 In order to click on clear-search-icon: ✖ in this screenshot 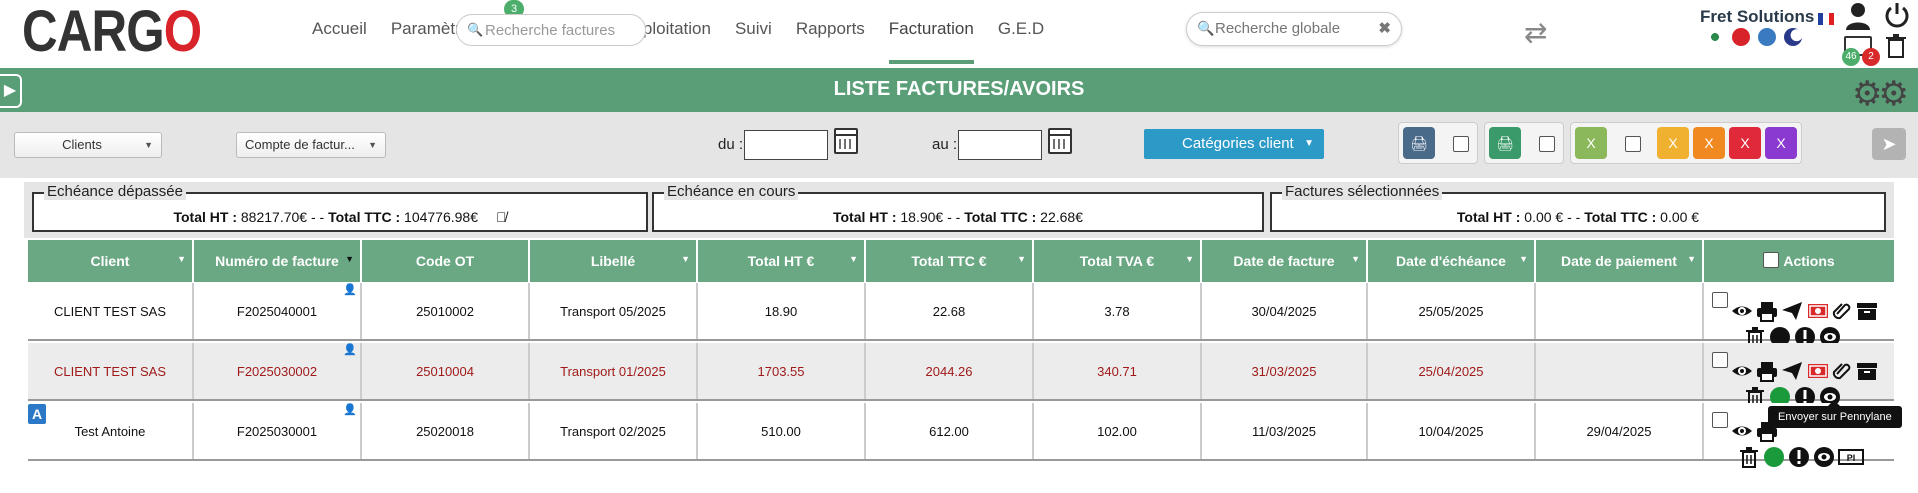, I will do `click(1384, 28)`.